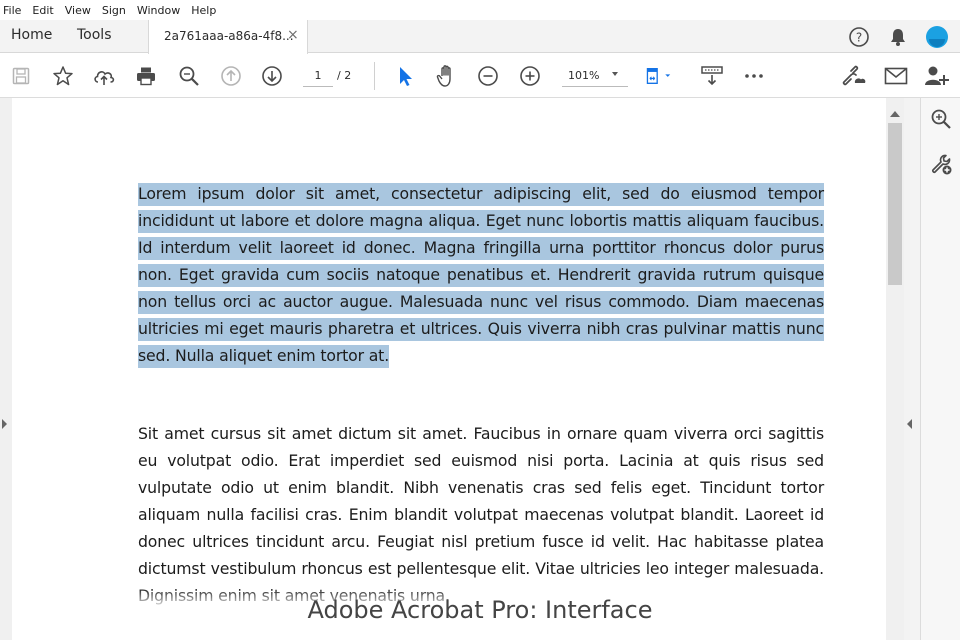 Image resolution: width=960 pixels, height=640 pixels. What do you see at coordinates (909, 424) in the screenshot?
I see `collapse-right-panel-icon` at bounding box center [909, 424].